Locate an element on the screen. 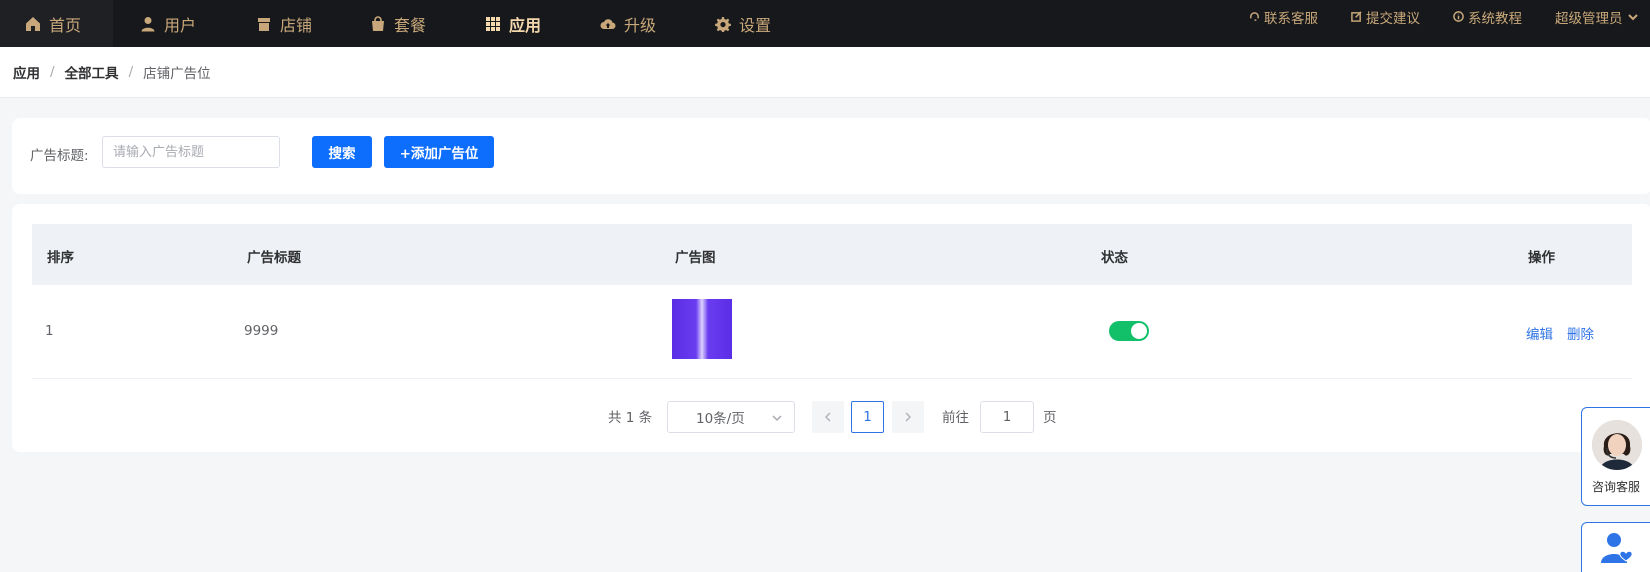 This screenshot has height=572, width=1650. prev-page-button is located at coordinates (828, 417).